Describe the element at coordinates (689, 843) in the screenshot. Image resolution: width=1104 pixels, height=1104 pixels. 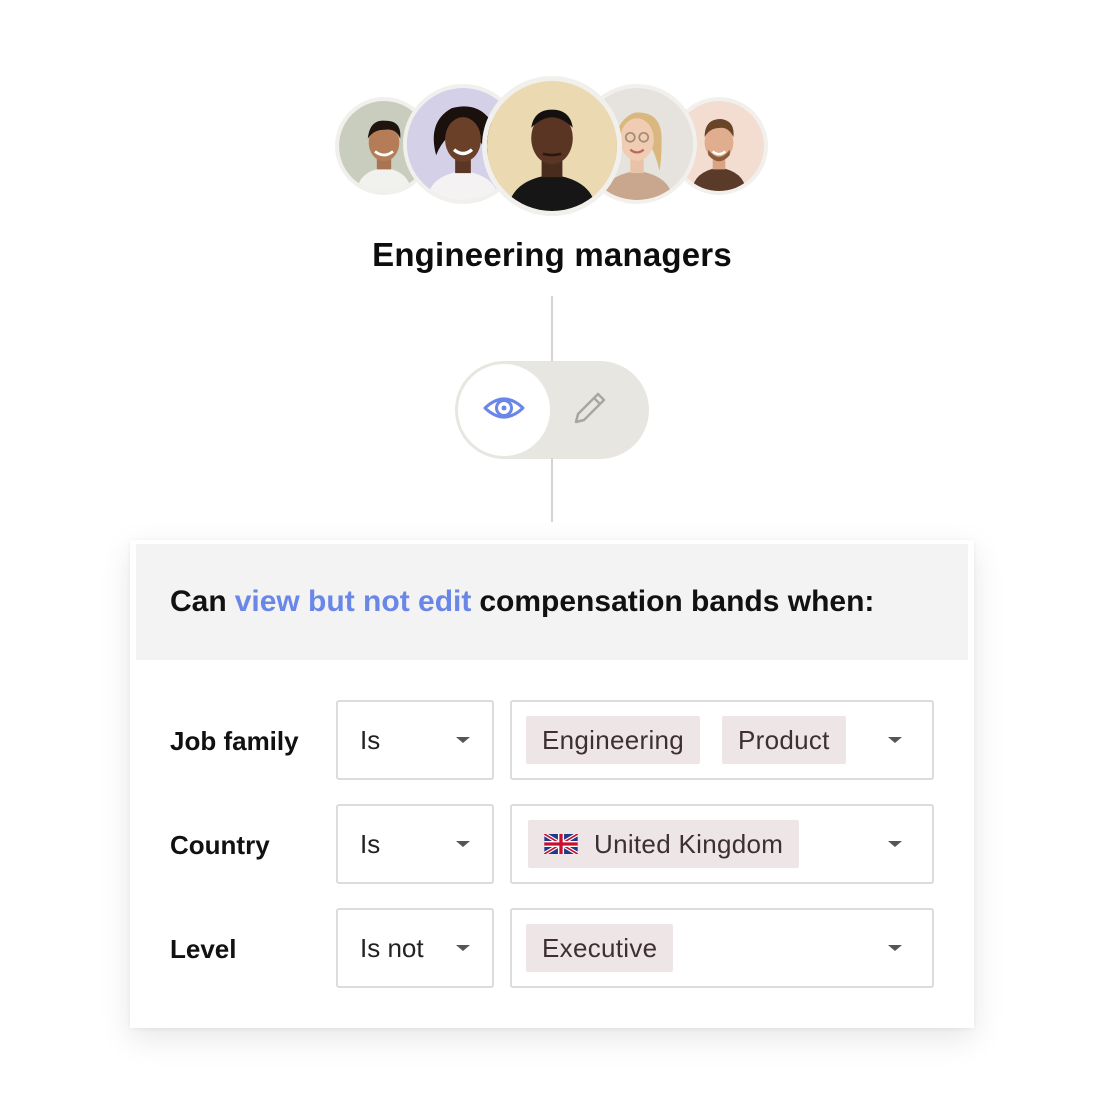
I see `chip-label: United Kingdom` at that location.